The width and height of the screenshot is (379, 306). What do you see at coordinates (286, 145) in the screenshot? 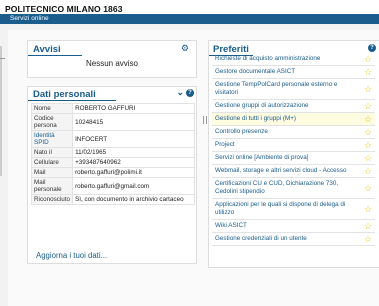
I see `favorite-item-label: Project` at bounding box center [286, 145].